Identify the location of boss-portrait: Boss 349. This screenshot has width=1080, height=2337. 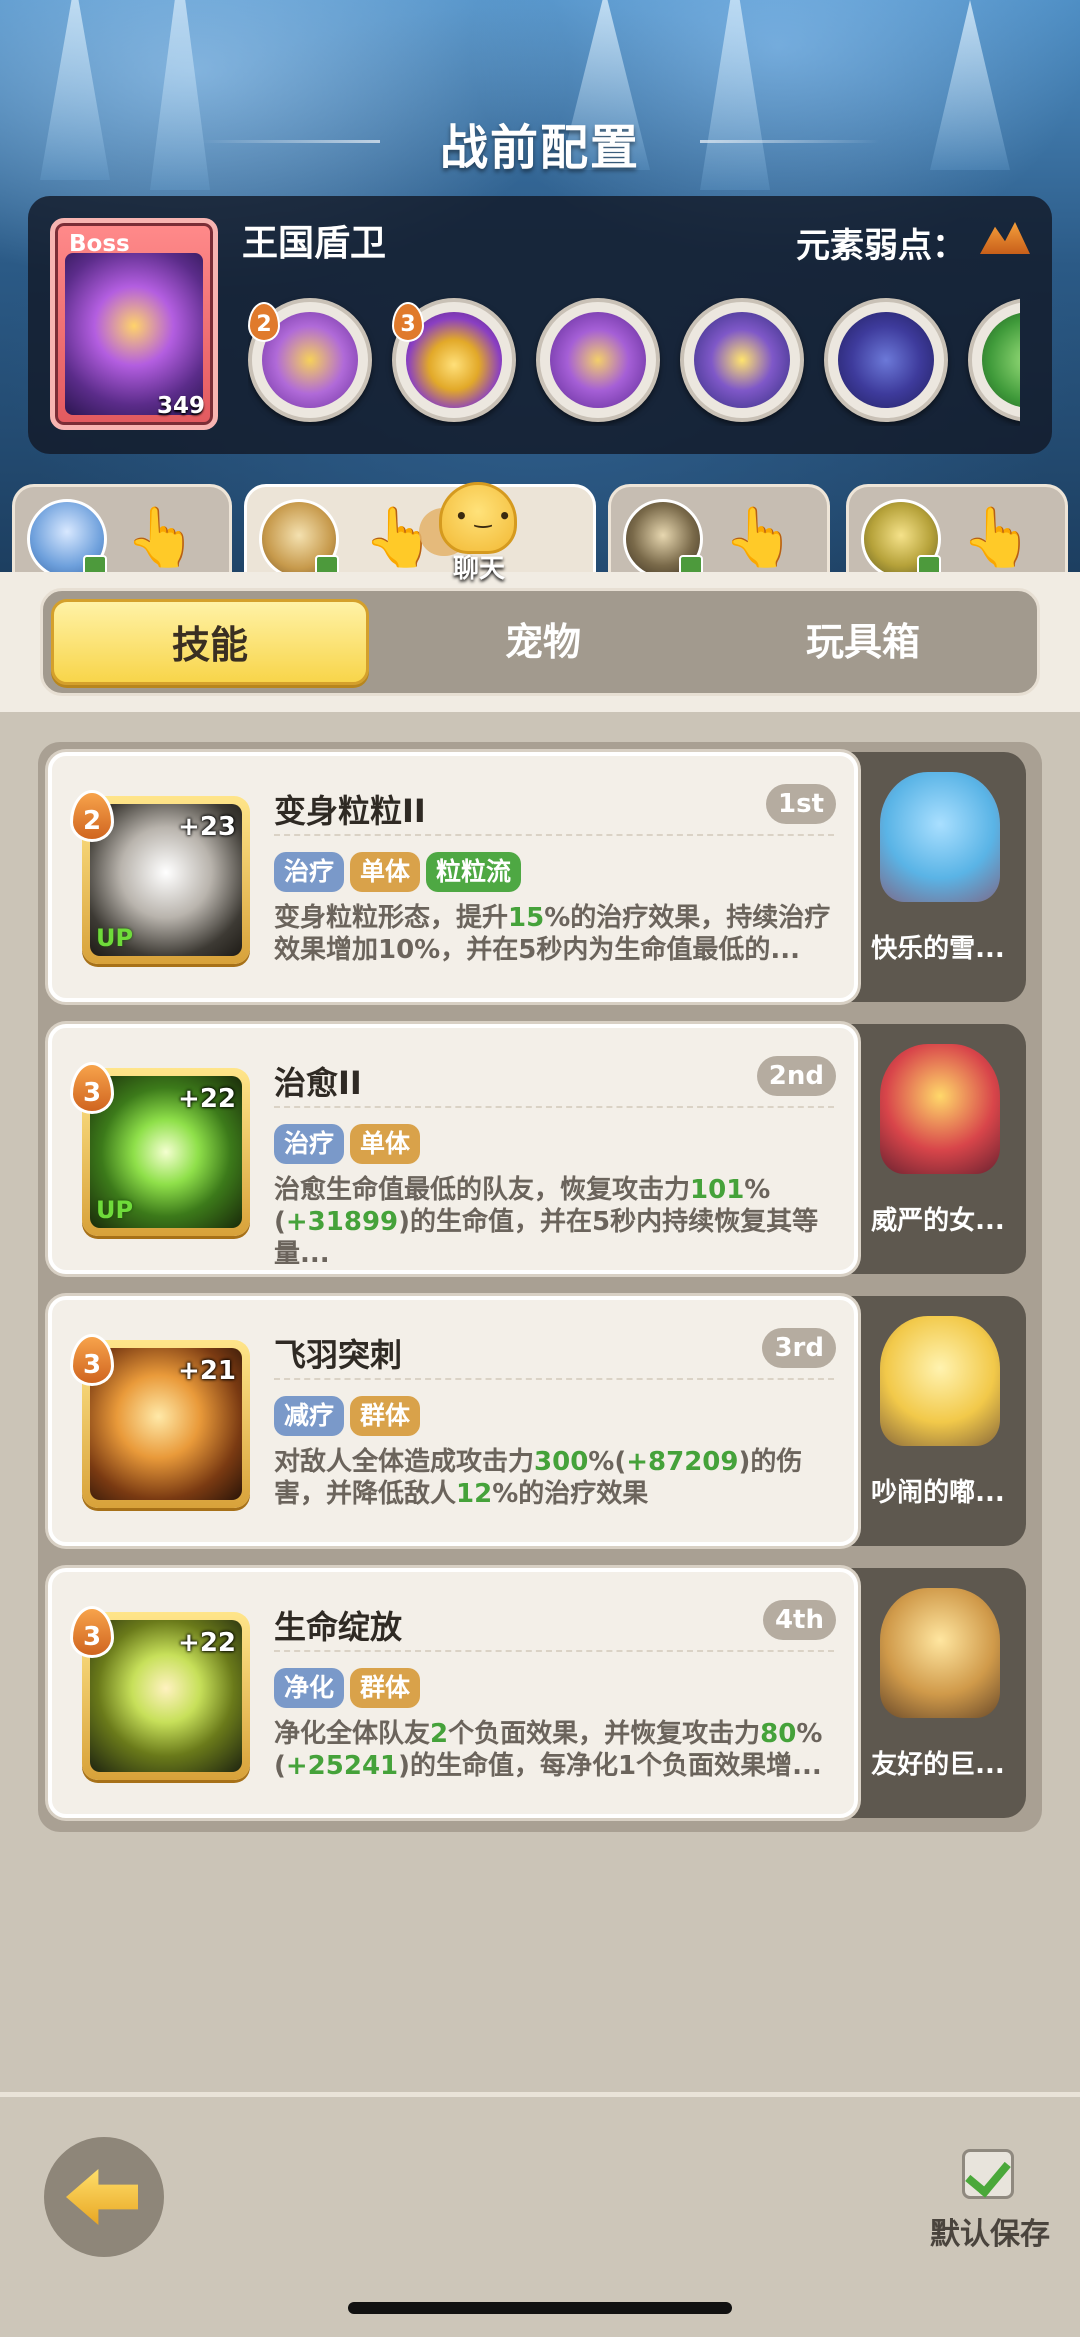
(134, 324).